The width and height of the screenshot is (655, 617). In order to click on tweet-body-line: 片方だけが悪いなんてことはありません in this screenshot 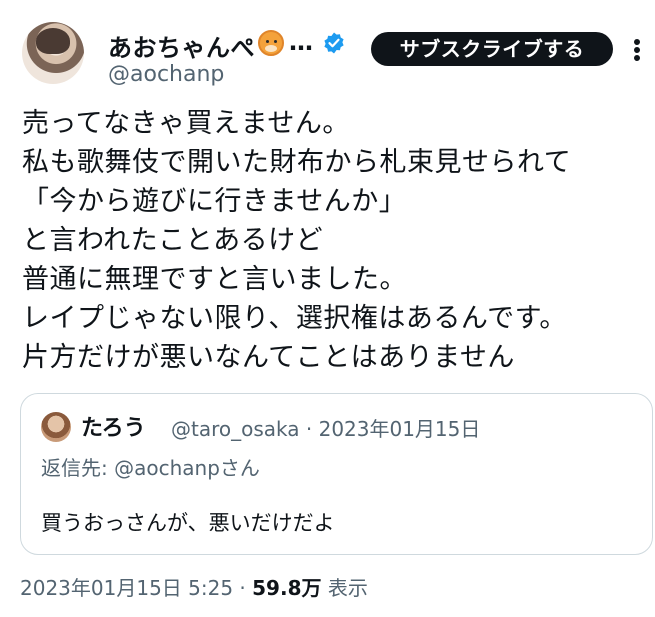, I will do `click(268, 357)`.